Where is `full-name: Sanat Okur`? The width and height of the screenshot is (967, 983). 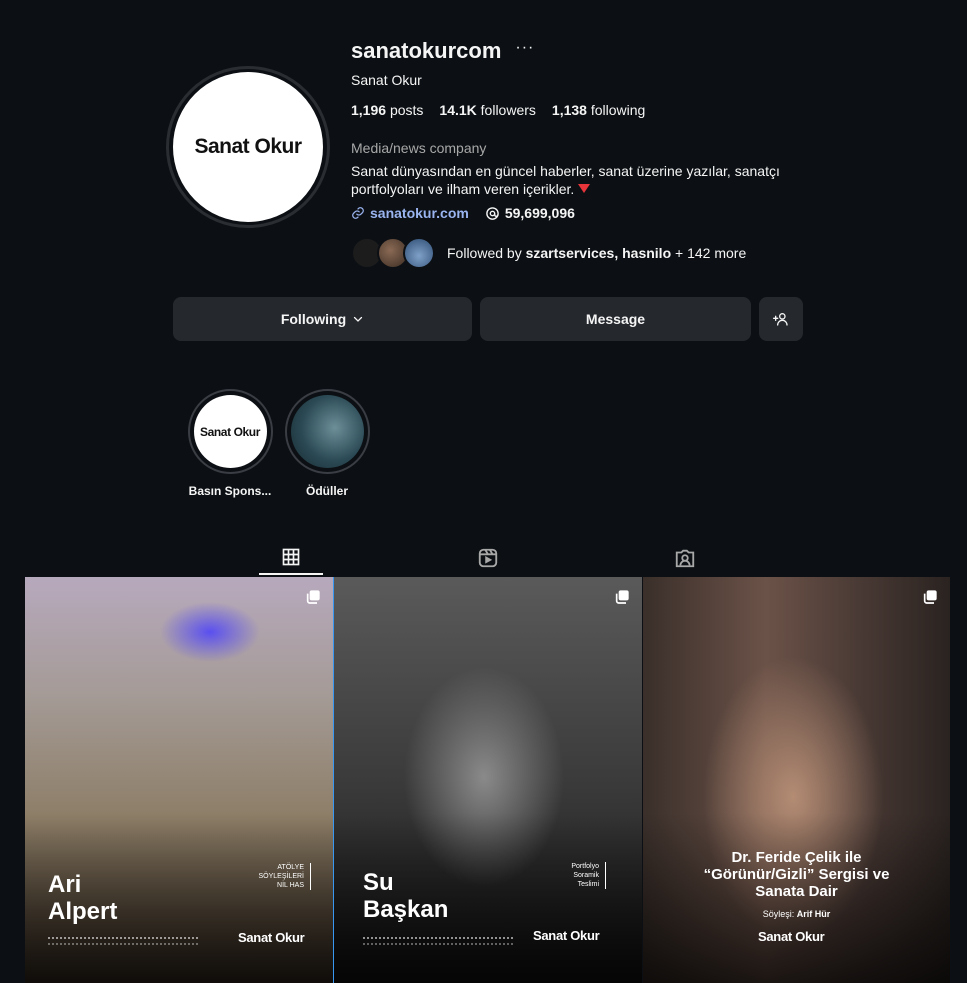
full-name: Sanat Okur is located at coordinates (386, 80).